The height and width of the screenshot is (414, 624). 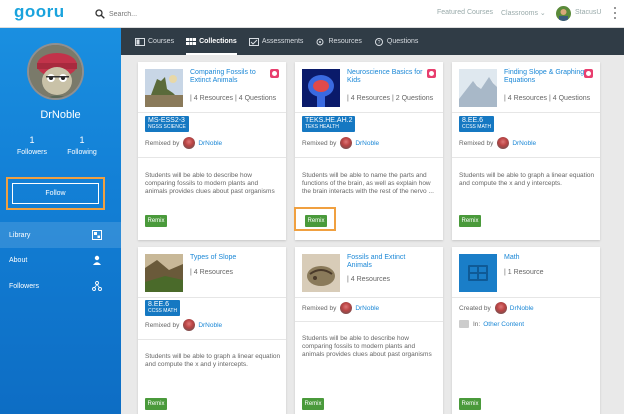 I want to click on tab-collections: Collections, so click(x=211, y=41).